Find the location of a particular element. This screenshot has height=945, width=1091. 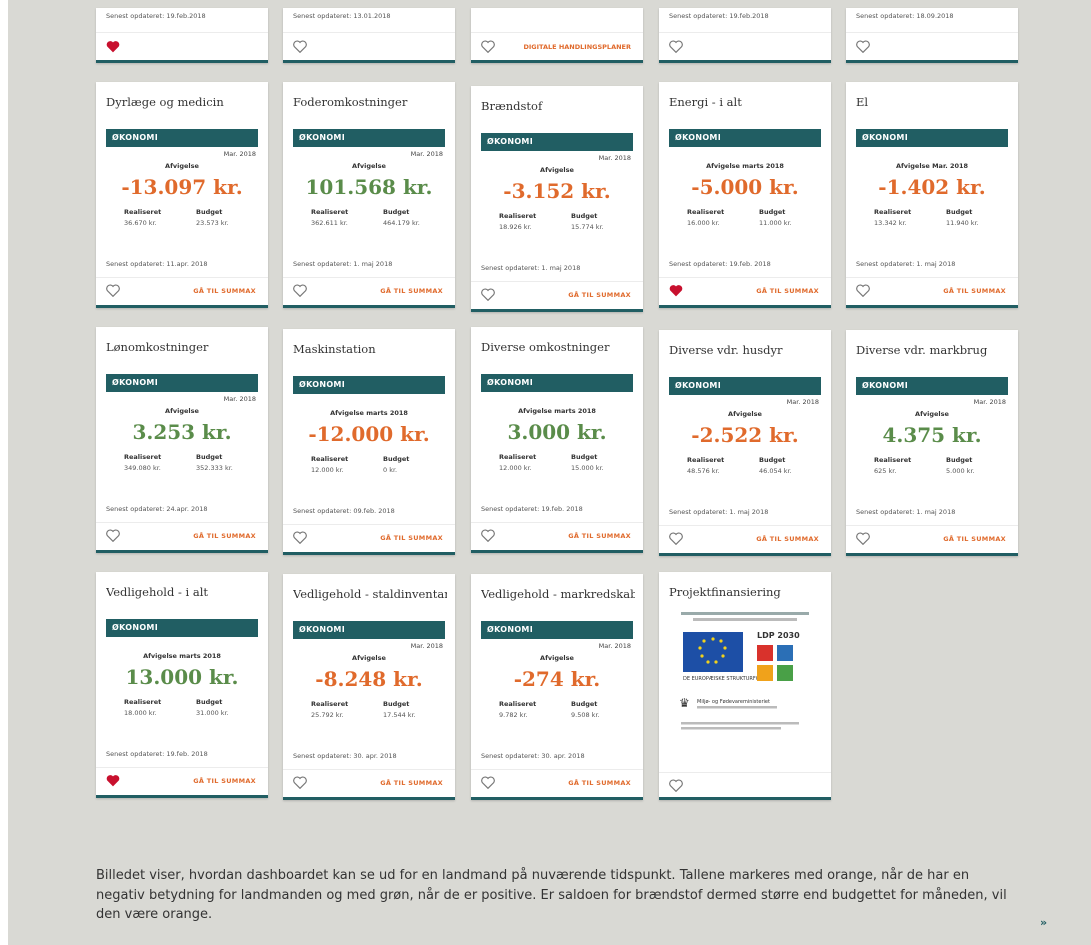

budget-value: 9.508 kr. is located at coordinates (585, 715).